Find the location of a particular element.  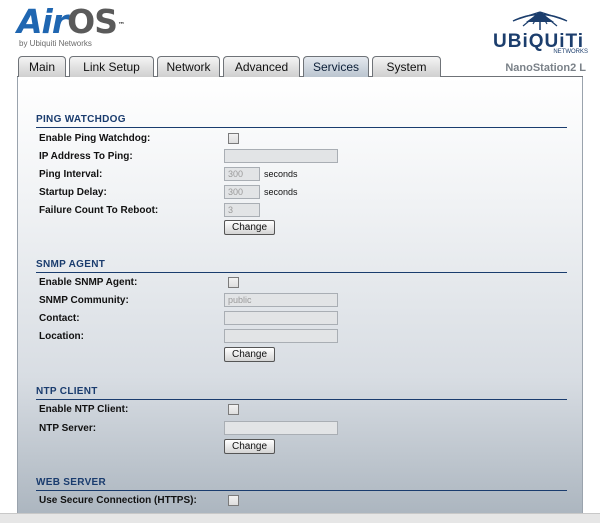

ping-ip-label: IP Address To Ping: is located at coordinates (86, 156).